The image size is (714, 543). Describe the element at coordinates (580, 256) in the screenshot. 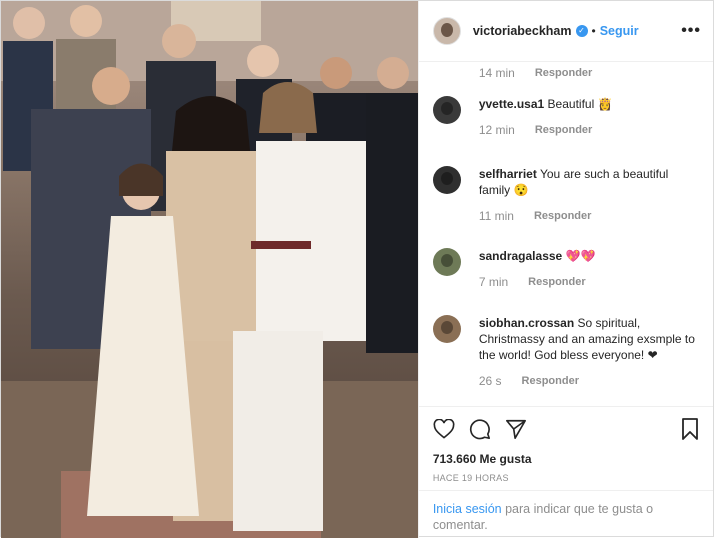

I see `comment-text: 💖💖` at that location.